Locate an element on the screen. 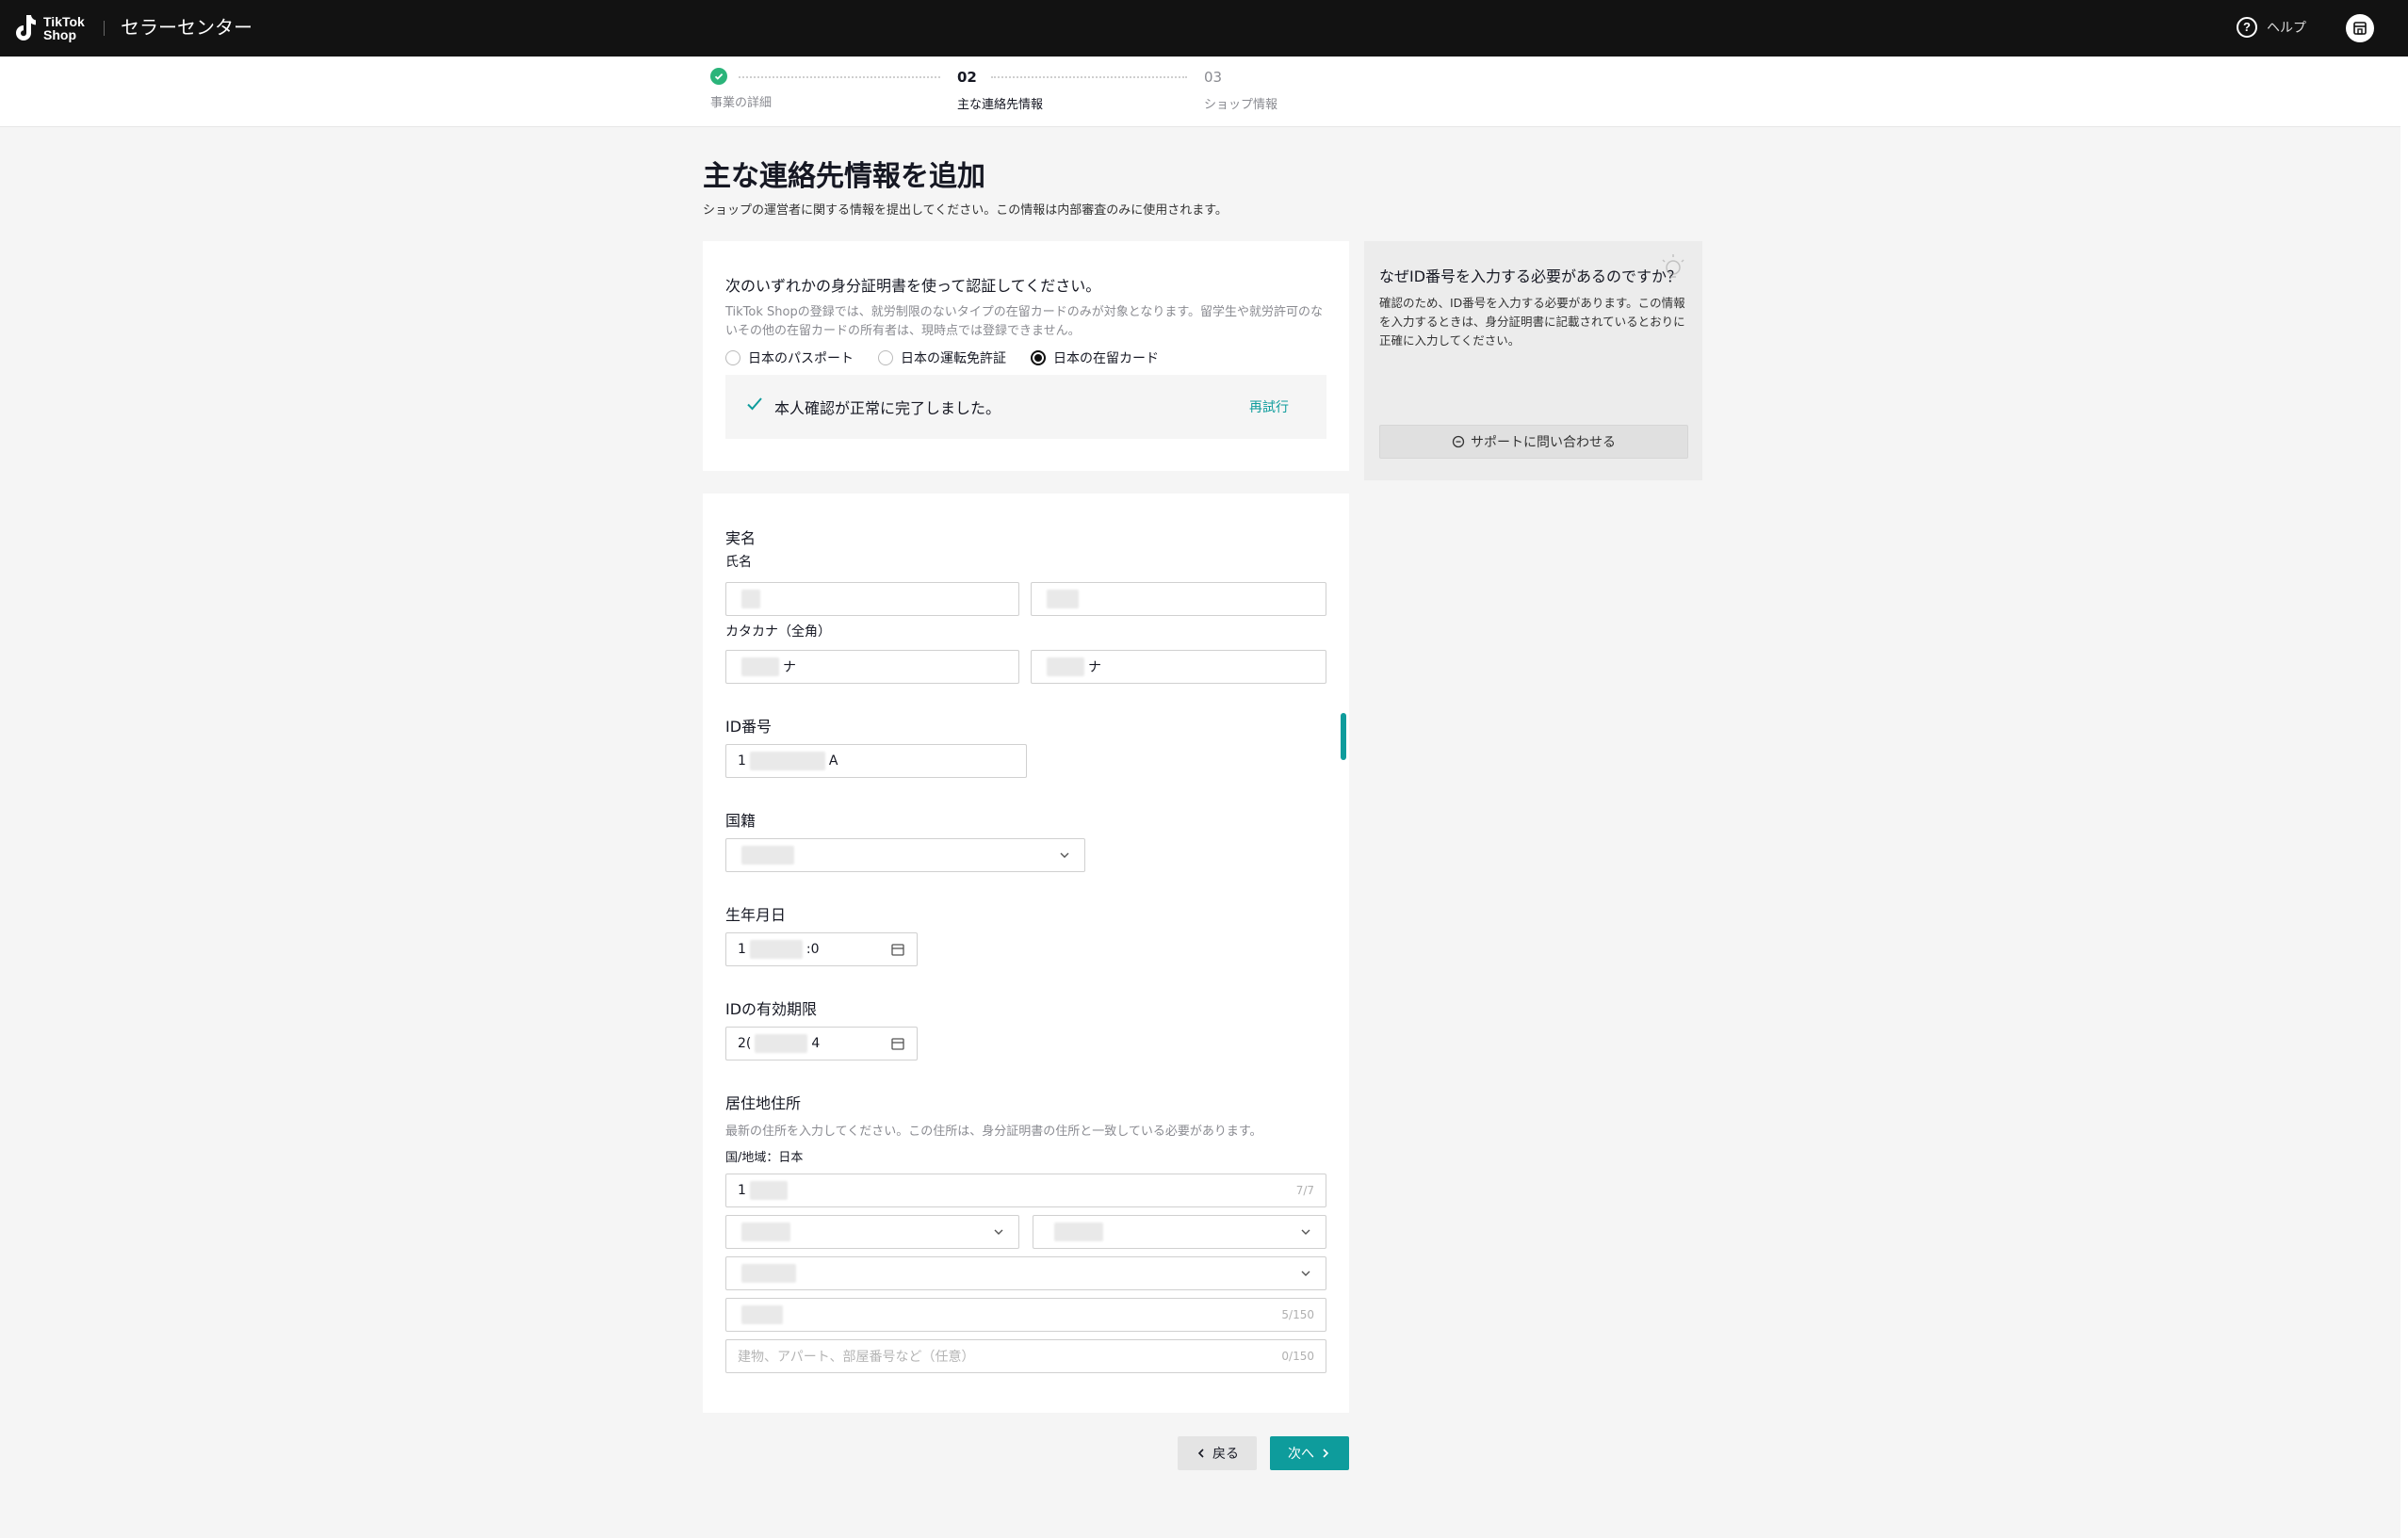  step-complete-check-icon is located at coordinates (719, 76).